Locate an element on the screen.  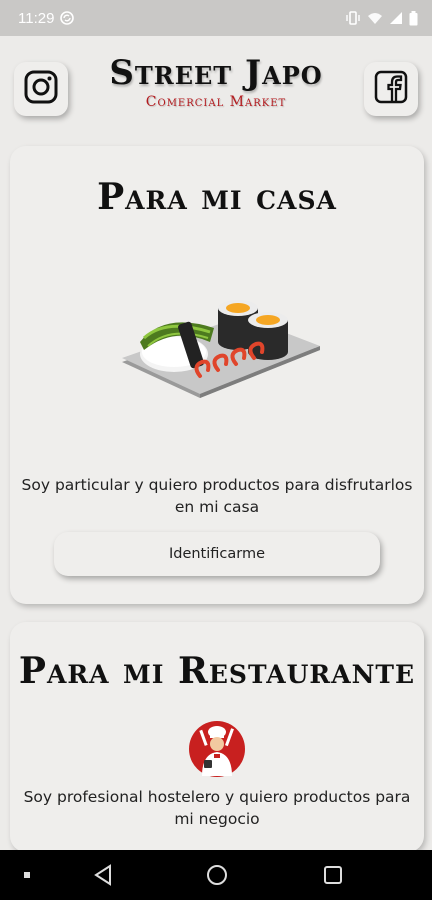
facebook-button is located at coordinates (391, 89).